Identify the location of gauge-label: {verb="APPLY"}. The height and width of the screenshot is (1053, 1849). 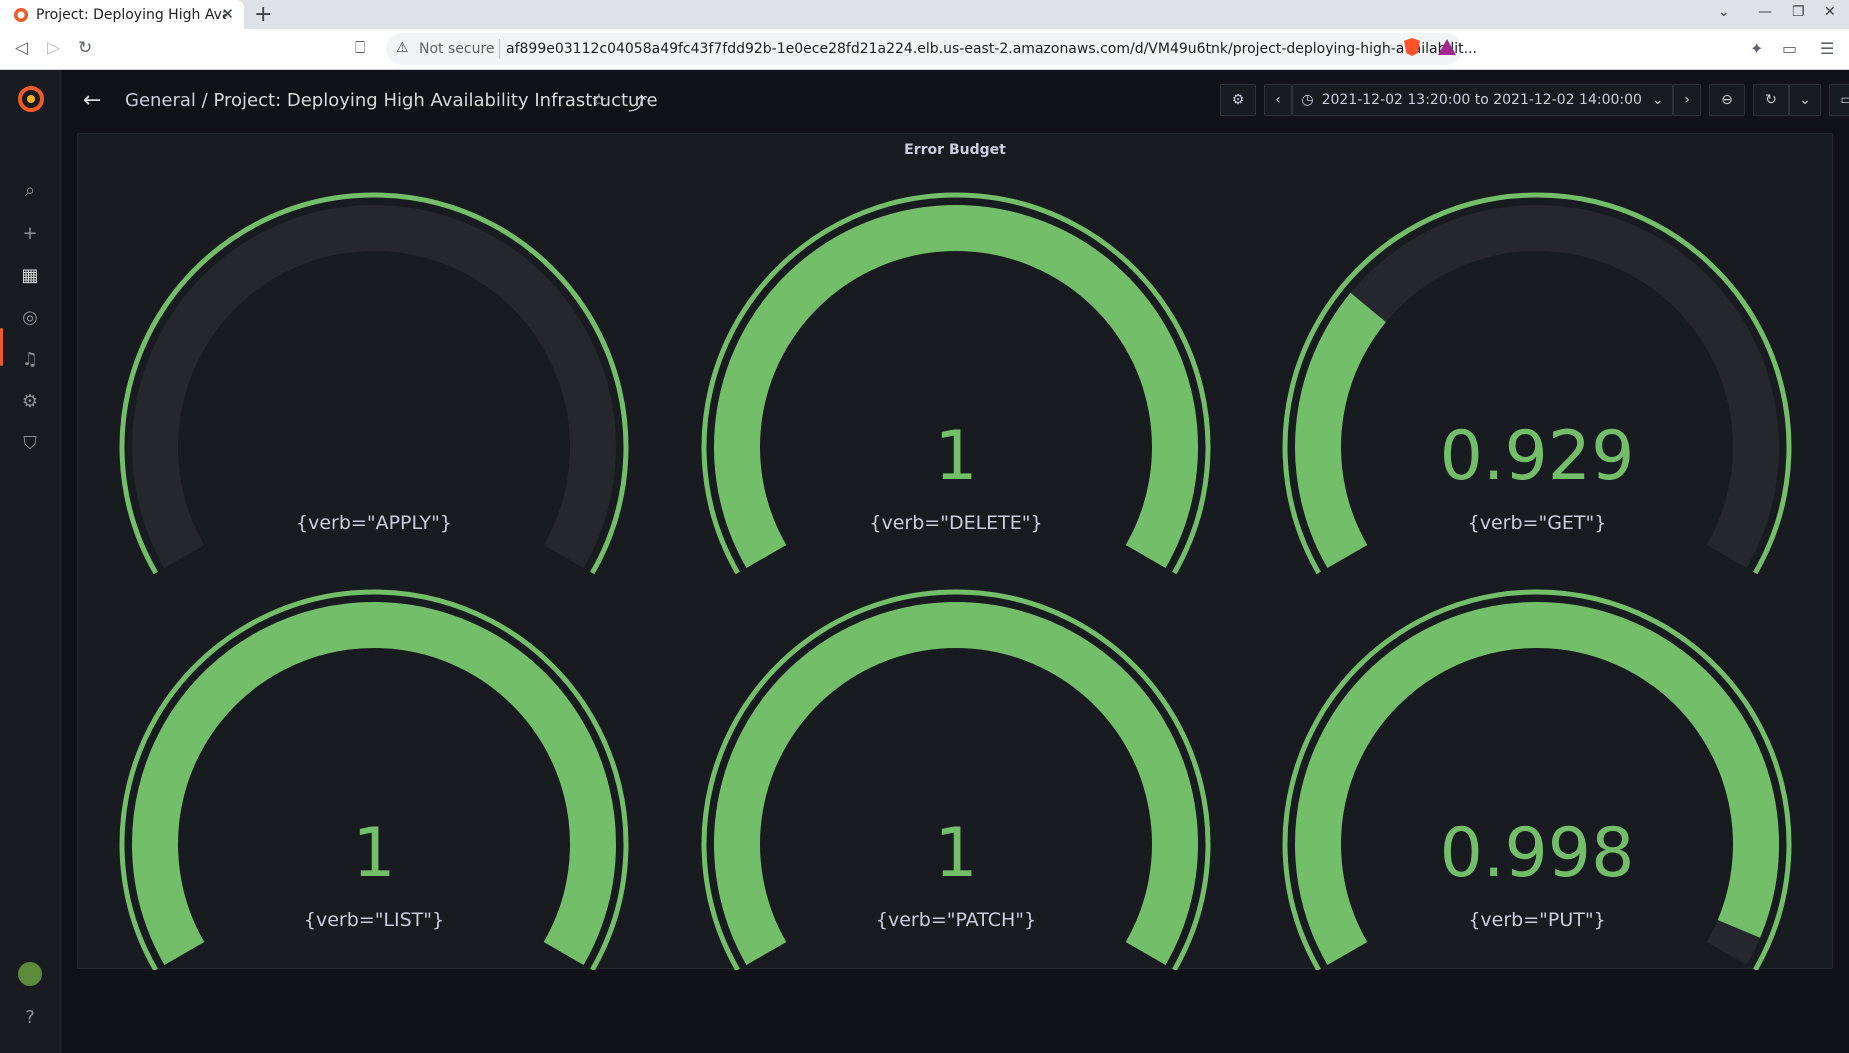
(374, 523).